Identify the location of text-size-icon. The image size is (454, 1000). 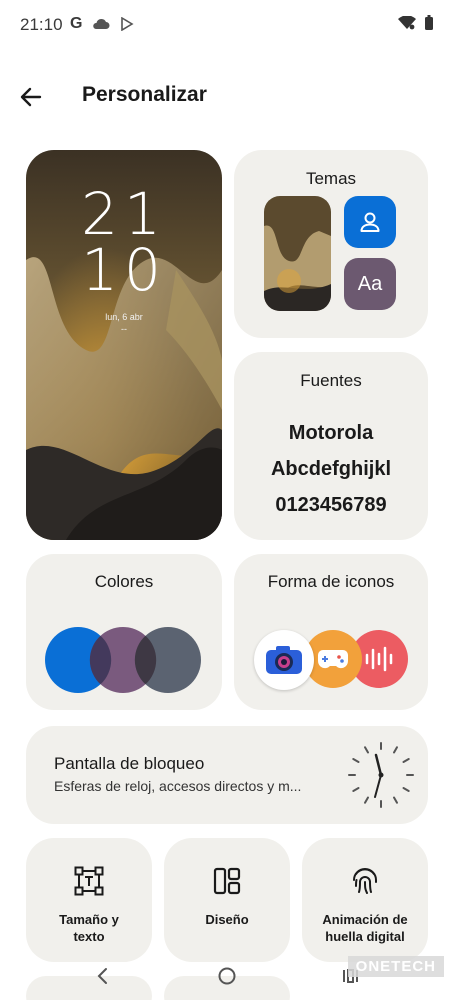
(89, 881).